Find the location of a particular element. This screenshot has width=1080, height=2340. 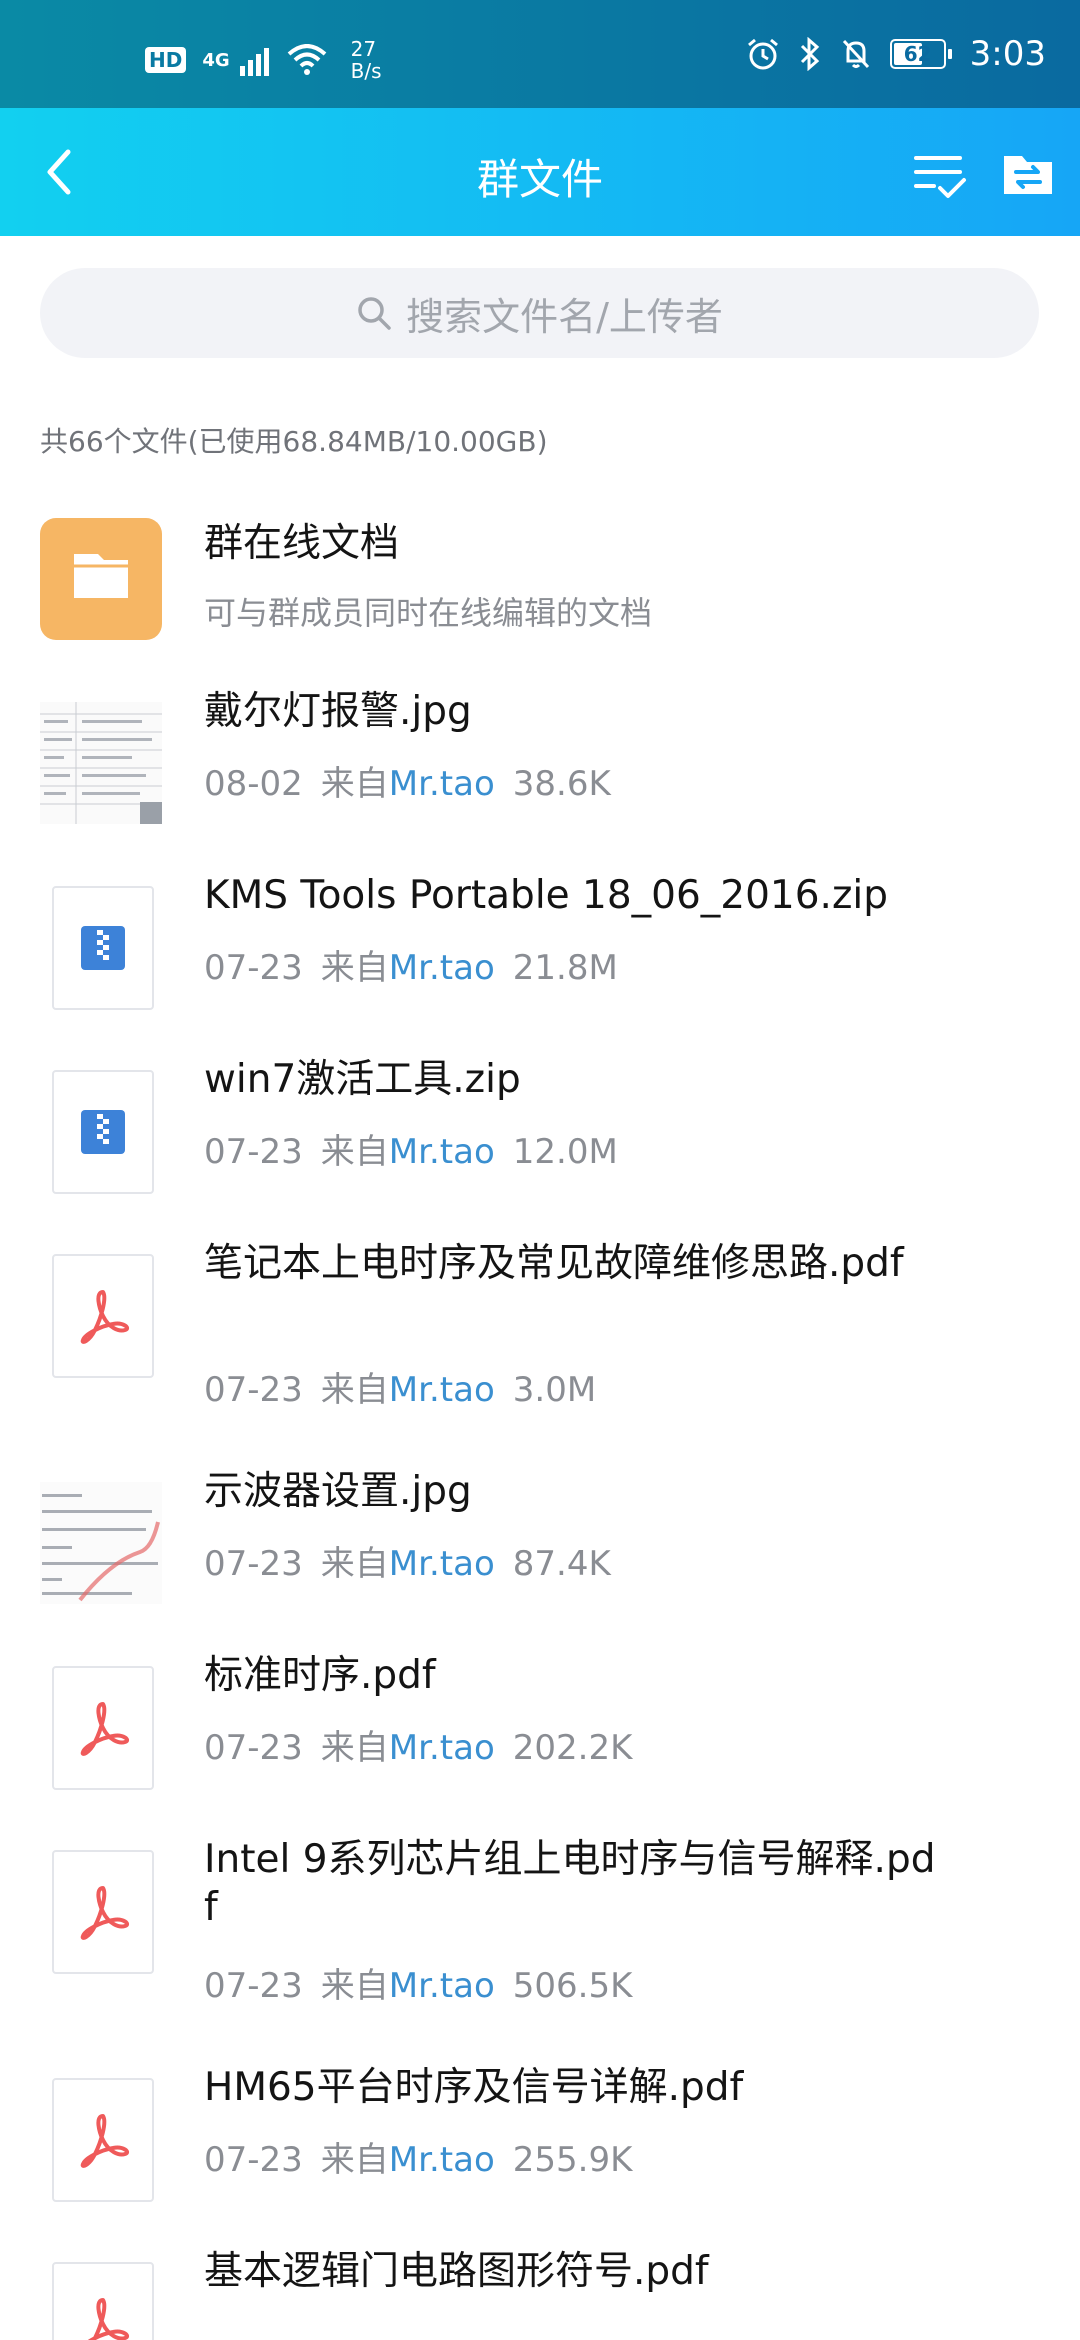

search-icon is located at coordinates (374, 313).